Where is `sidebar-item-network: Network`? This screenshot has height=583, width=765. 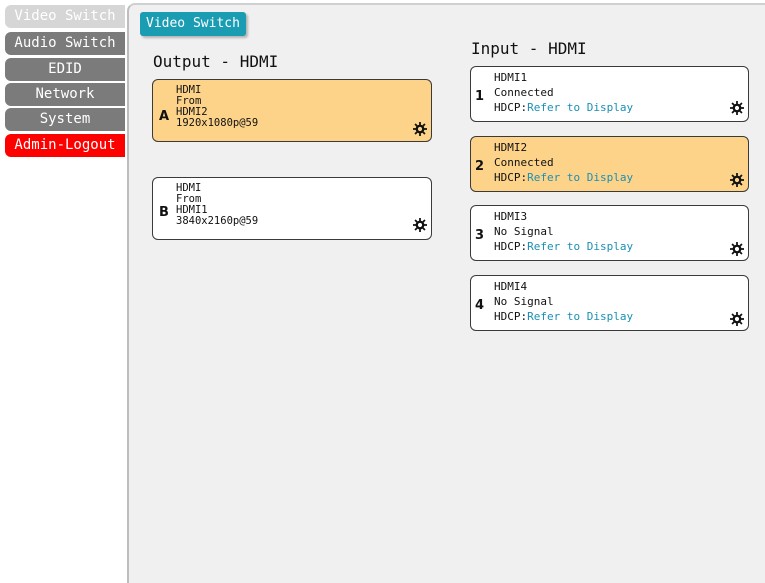
sidebar-item-network: Network is located at coordinates (65, 94).